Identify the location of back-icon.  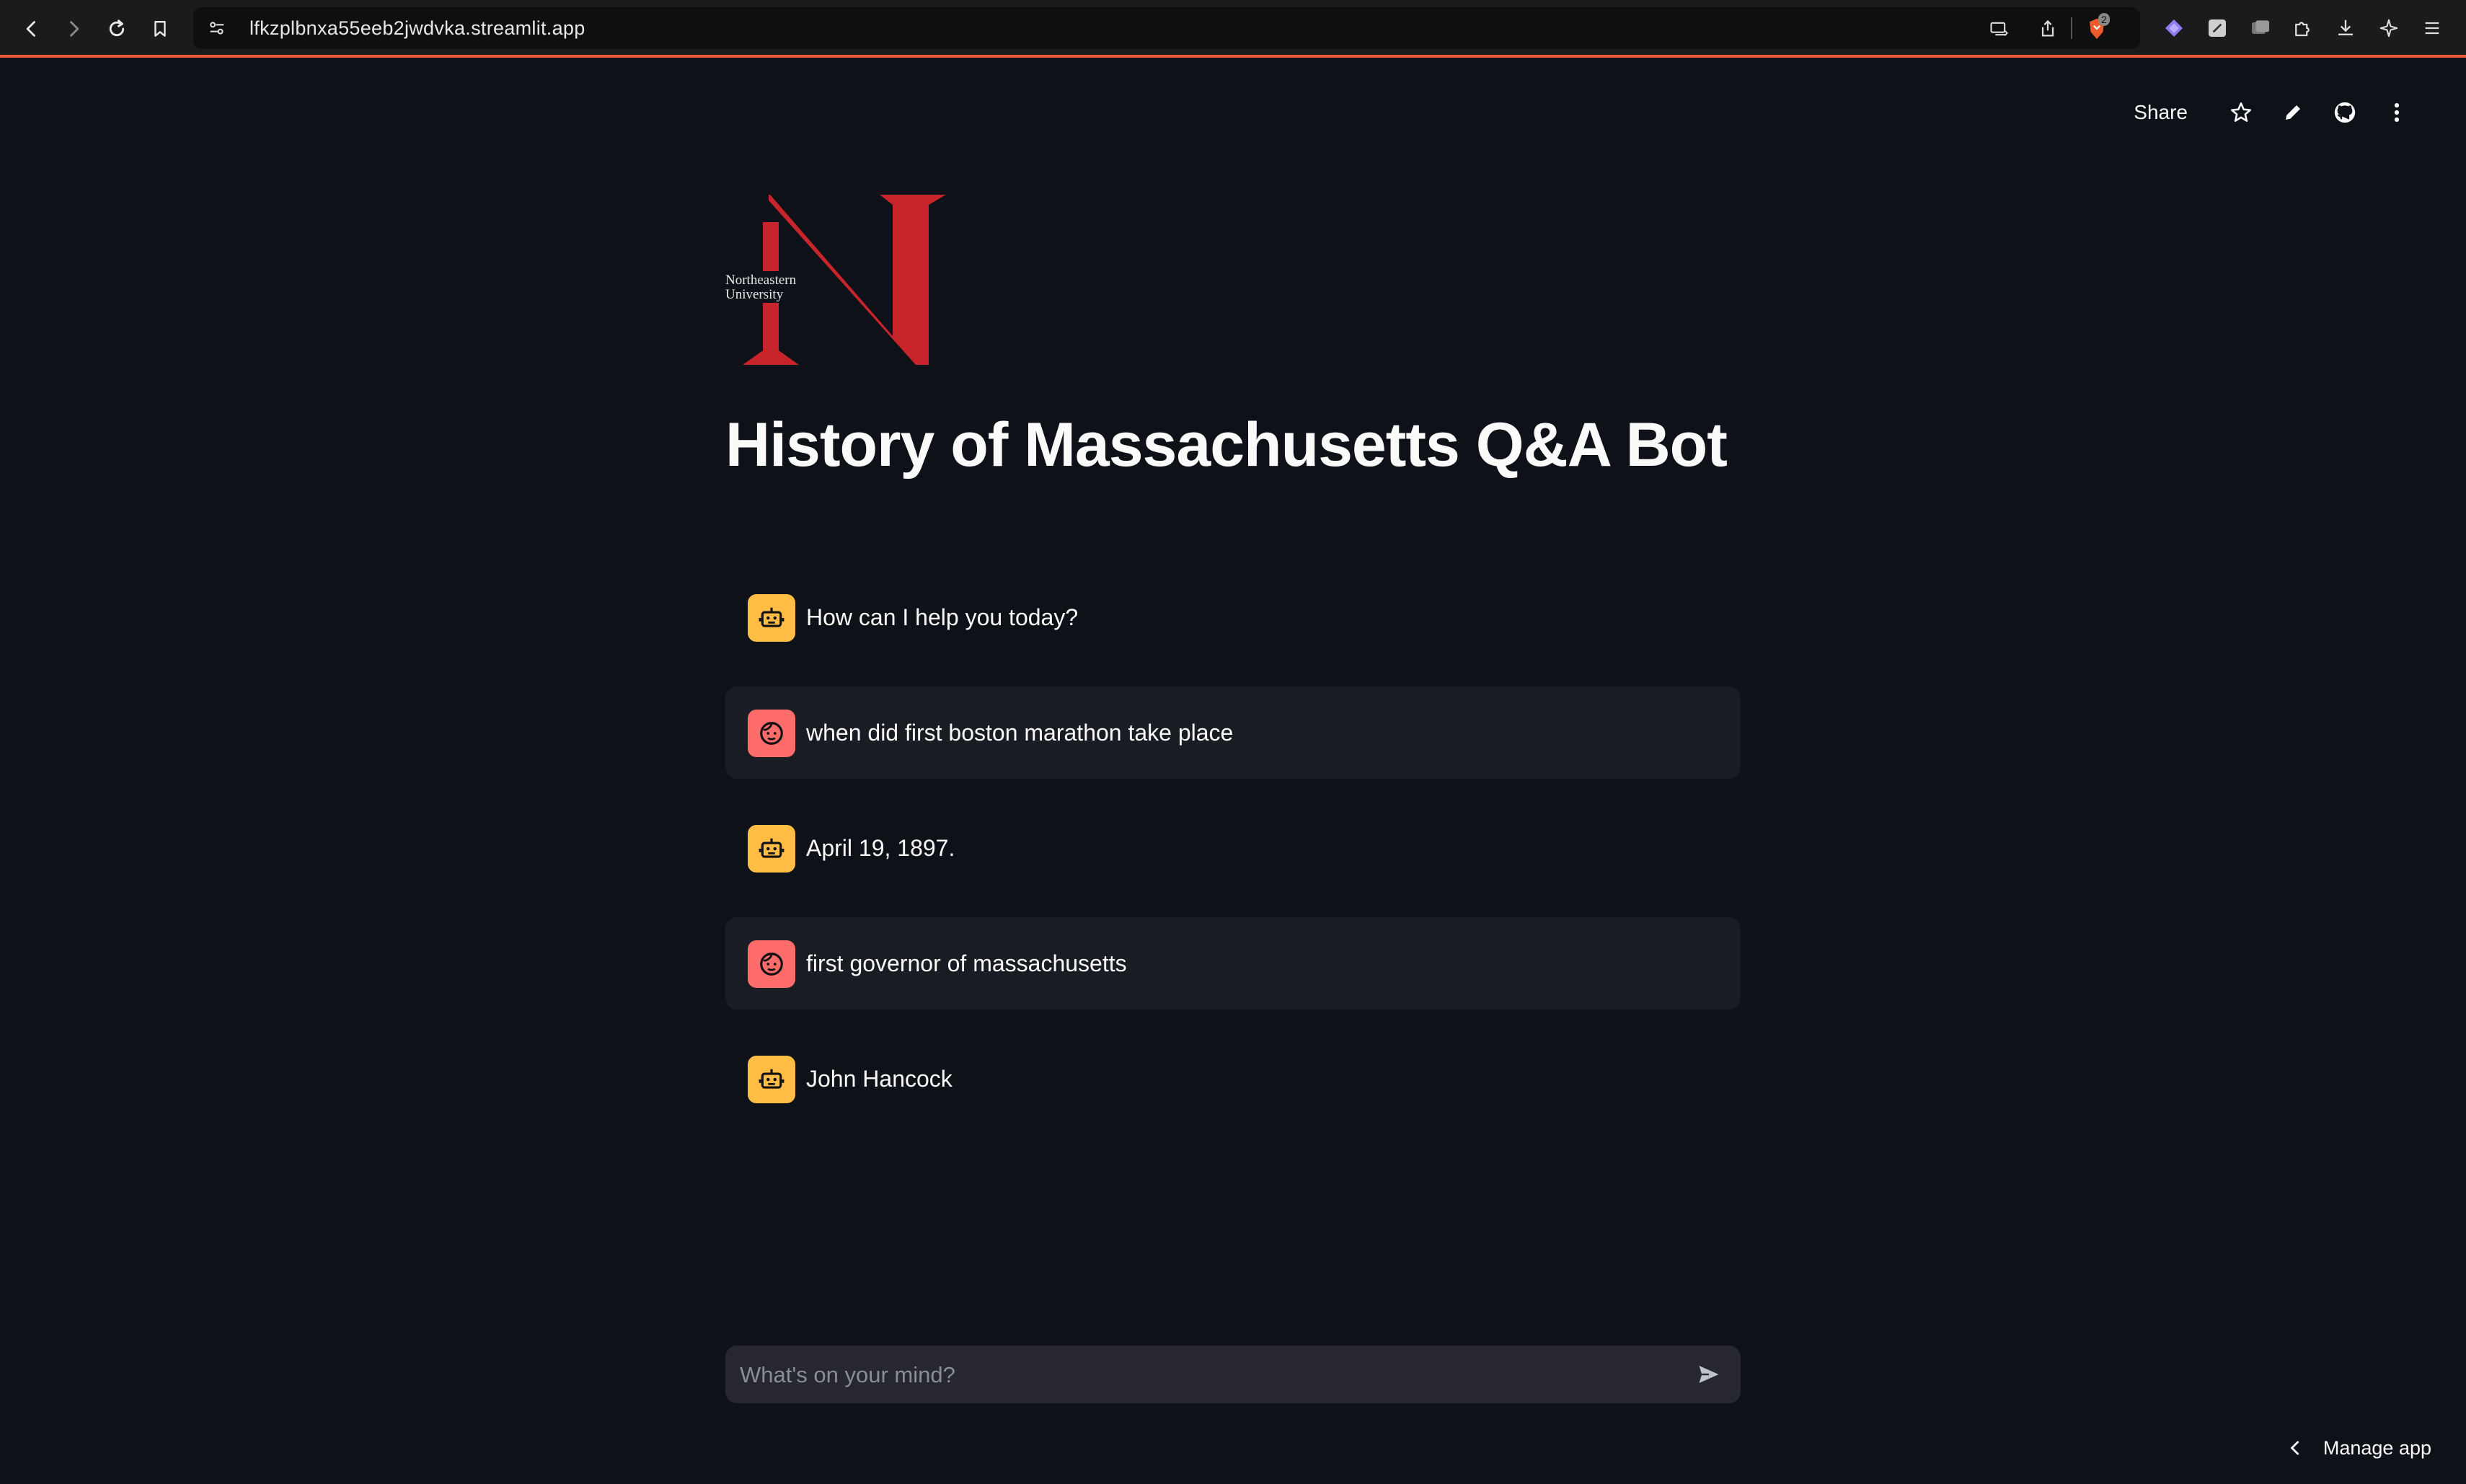
(32, 29).